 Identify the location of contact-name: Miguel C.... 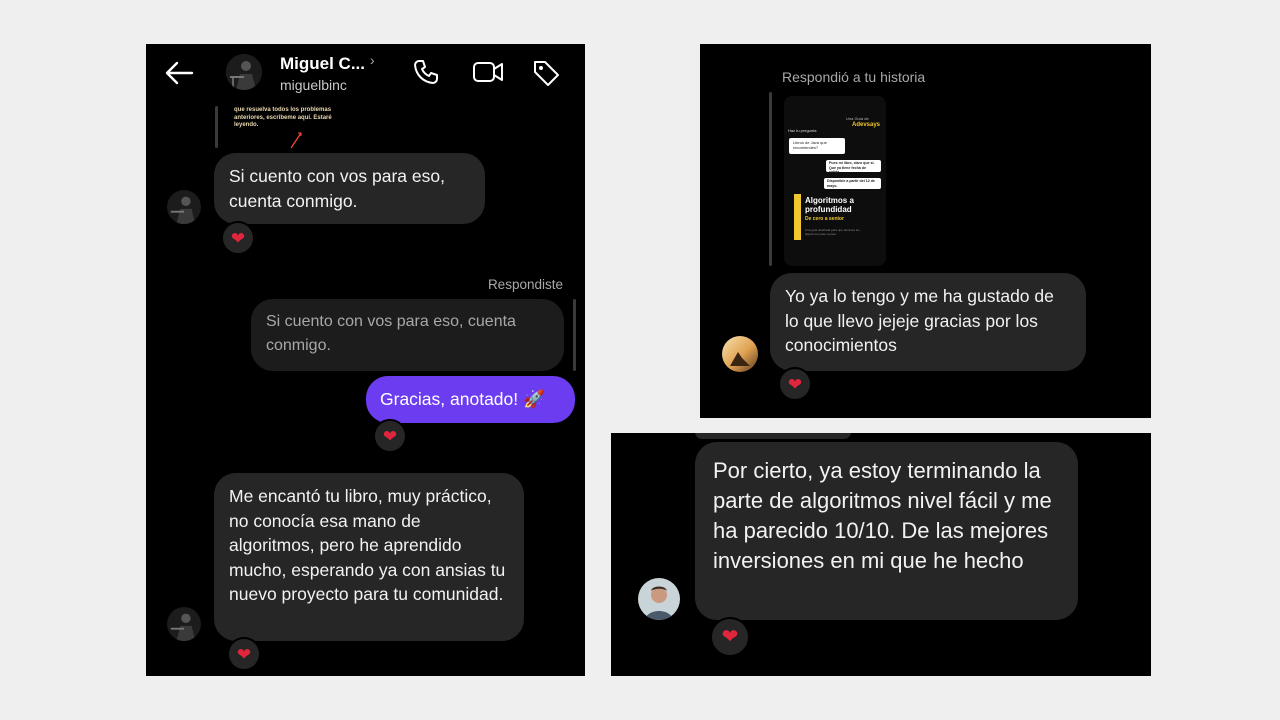
(322, 64).